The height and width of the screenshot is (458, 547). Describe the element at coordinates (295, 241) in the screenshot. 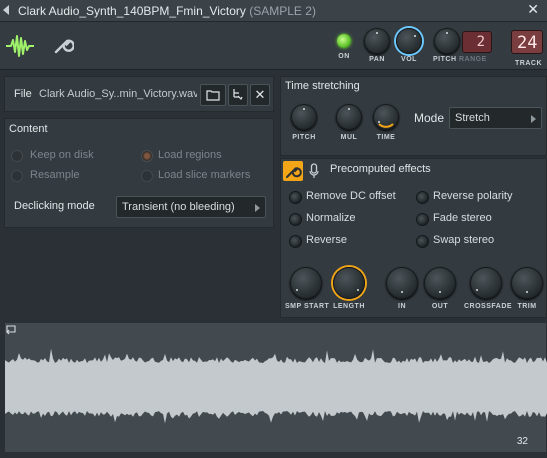

I see `reverse-radio` at that location.